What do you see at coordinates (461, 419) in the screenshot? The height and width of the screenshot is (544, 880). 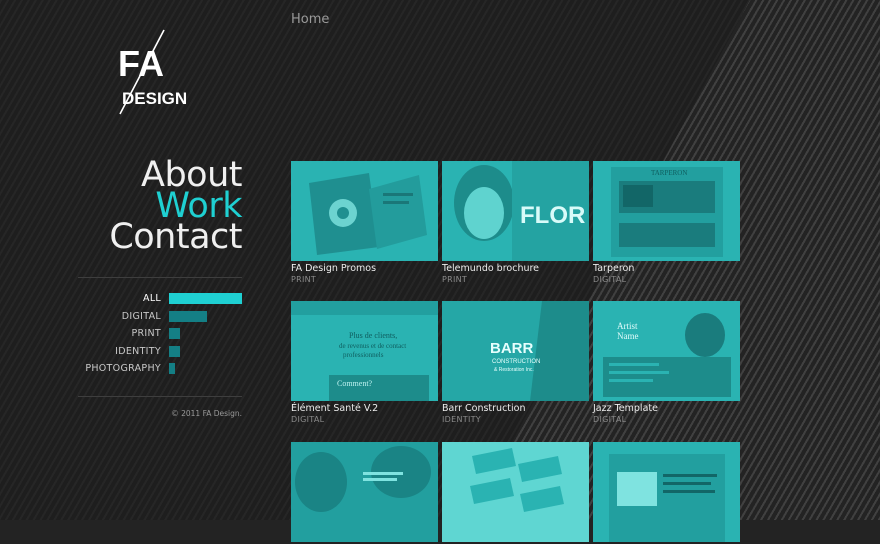 I see `project-category: IDENTITY` at bounding box center [461, 419].